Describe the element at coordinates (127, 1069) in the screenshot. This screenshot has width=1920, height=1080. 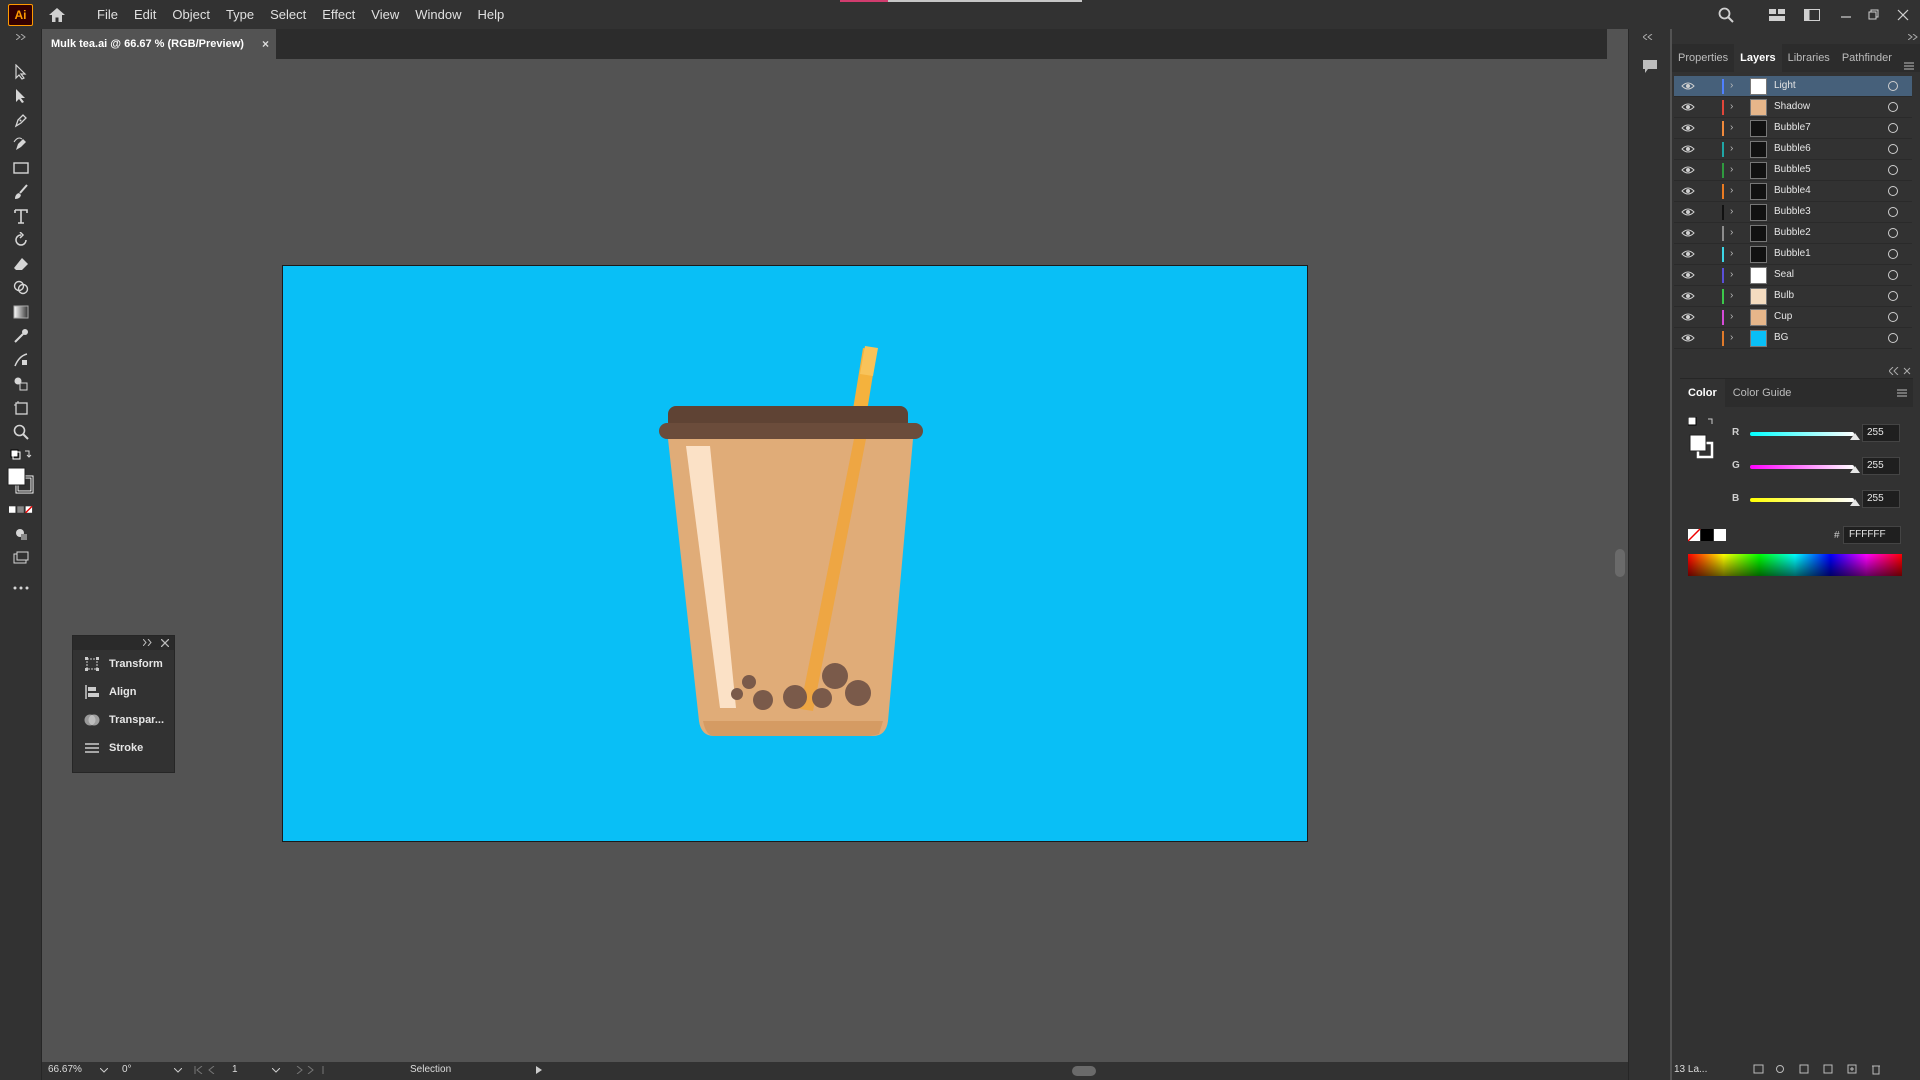
I see `rotation-angle: 0°` at that location.